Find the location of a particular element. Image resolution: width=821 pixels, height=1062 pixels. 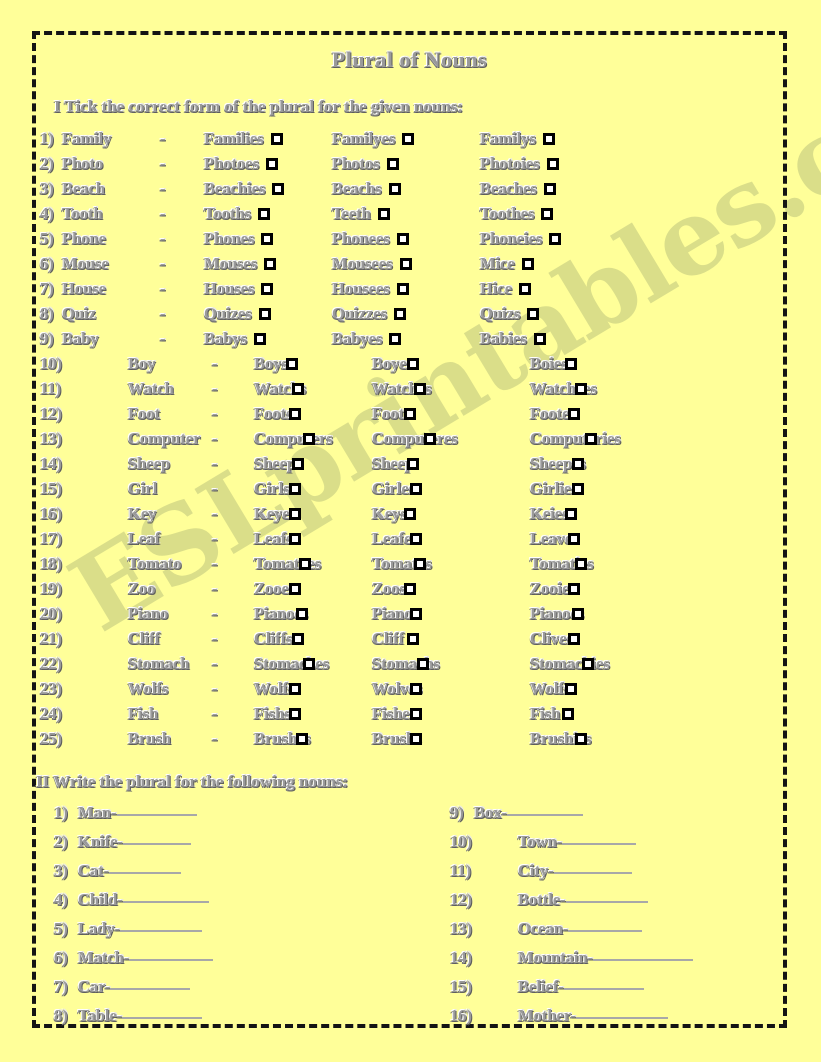

option-group: Familys is located at coordinates (517, 139).